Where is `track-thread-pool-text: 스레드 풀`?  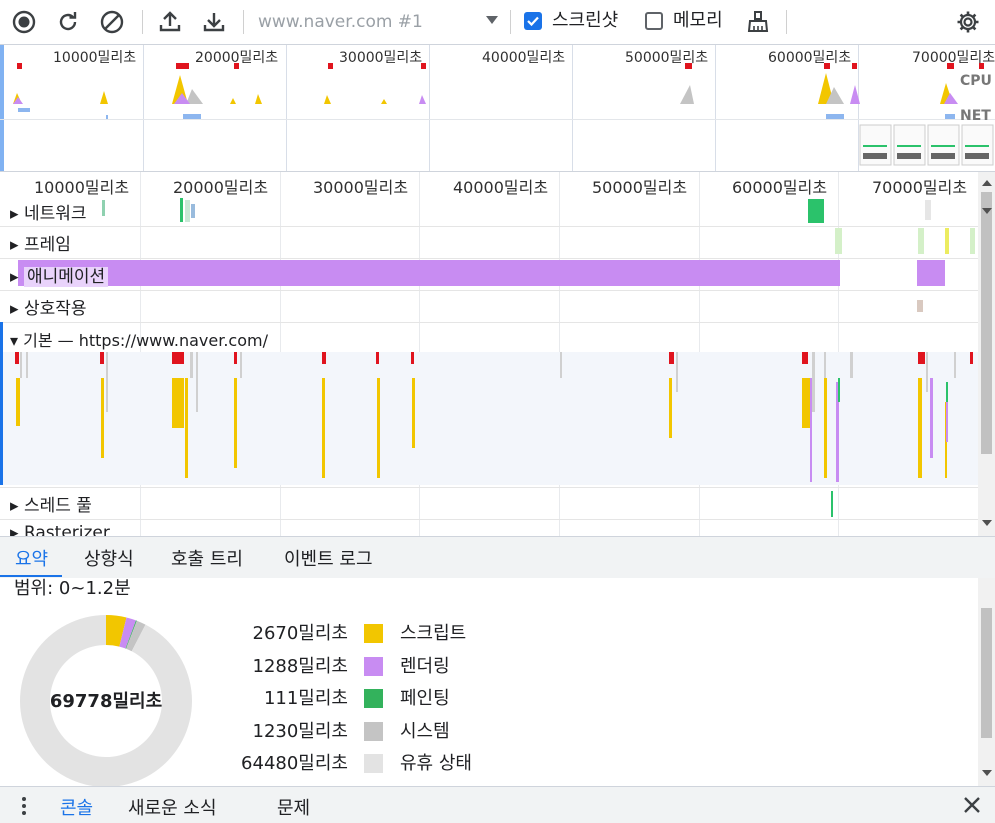
track-thread-pool-text: 스레드 풀 is located at coordinates (57, 506).